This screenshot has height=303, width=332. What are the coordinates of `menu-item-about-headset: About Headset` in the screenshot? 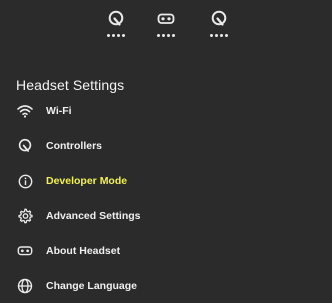 It's located at (166, 251).